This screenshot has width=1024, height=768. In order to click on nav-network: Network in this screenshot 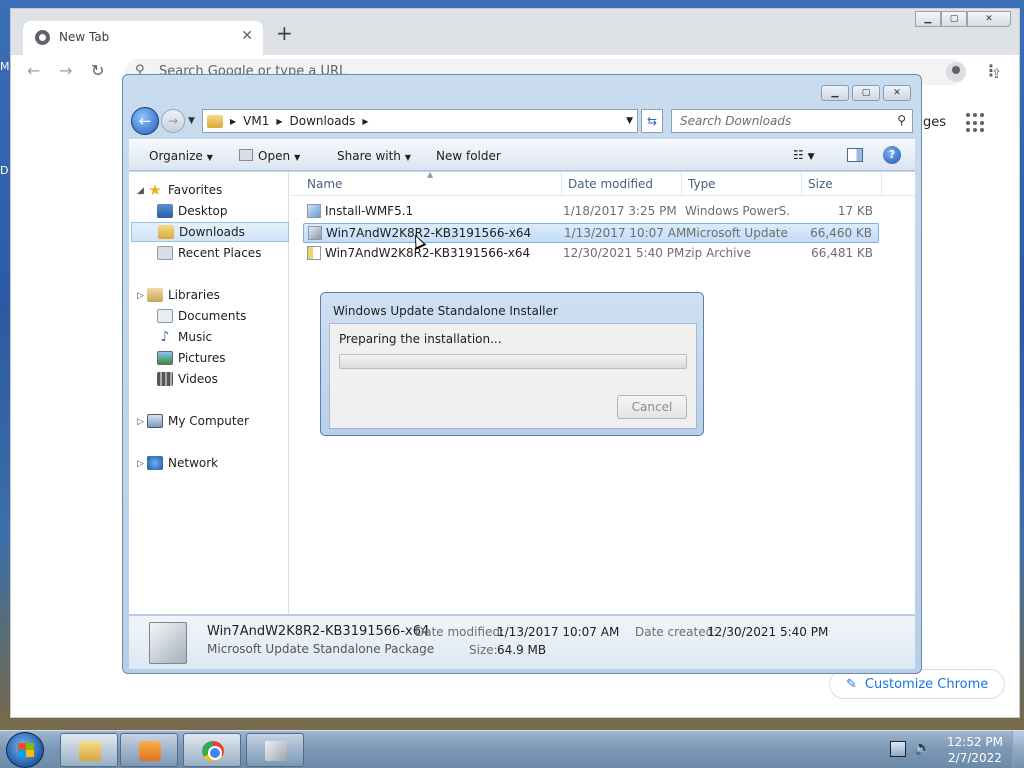, I will do `click(226, 463)`.